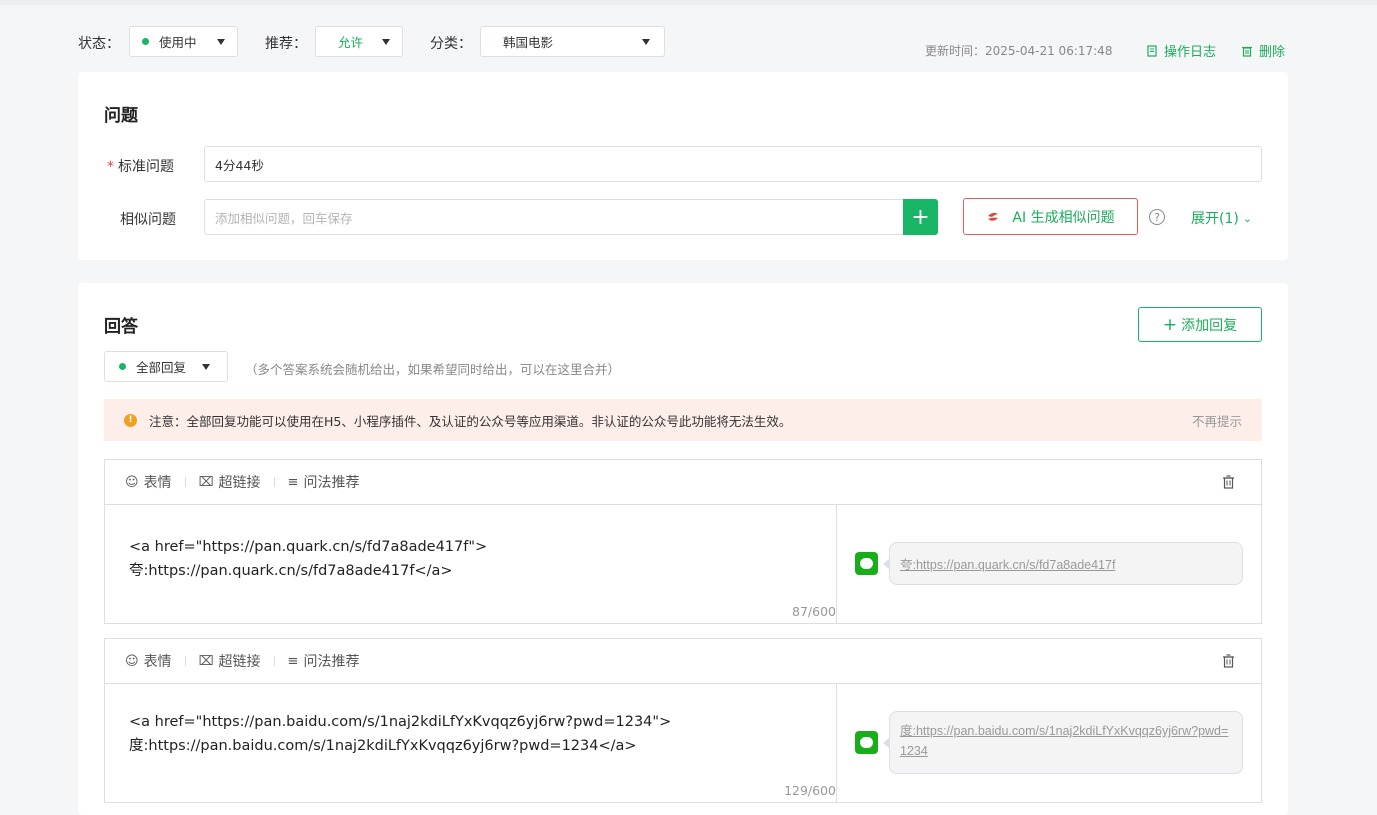 Image resolution: width=1377 pixels, height=815 pixels. Describe the element at coordinates (351, 42) in the screenshot. I see `recommend-value: 允许` at that location.